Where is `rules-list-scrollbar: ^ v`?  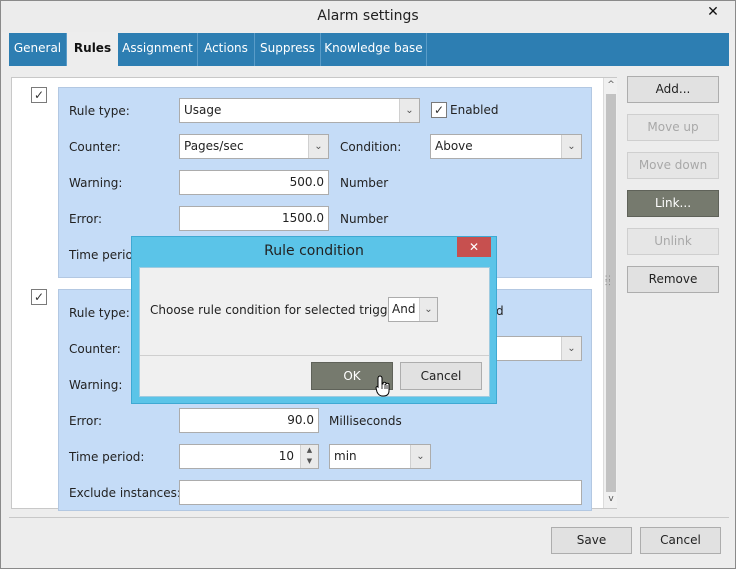 rules-list-scrollbar: ^ v is located at coordinates (610, 293).